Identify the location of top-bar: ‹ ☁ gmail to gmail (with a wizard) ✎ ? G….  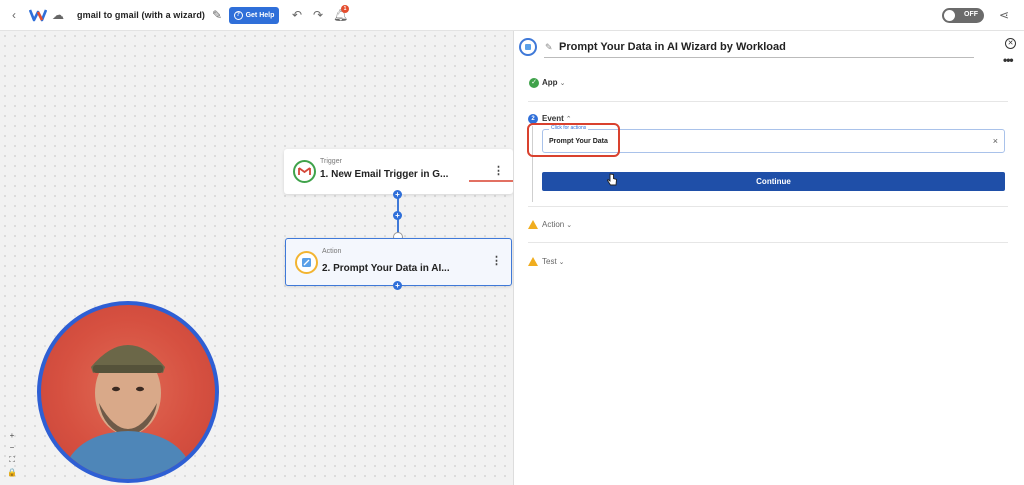
(512, 15).